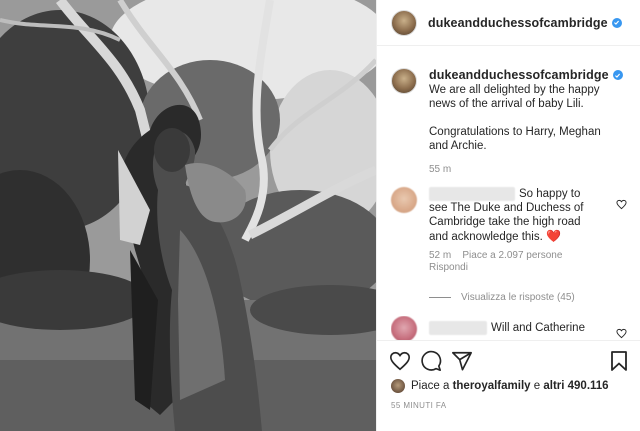  I want to click on profile-avatar, so click(404, 22).